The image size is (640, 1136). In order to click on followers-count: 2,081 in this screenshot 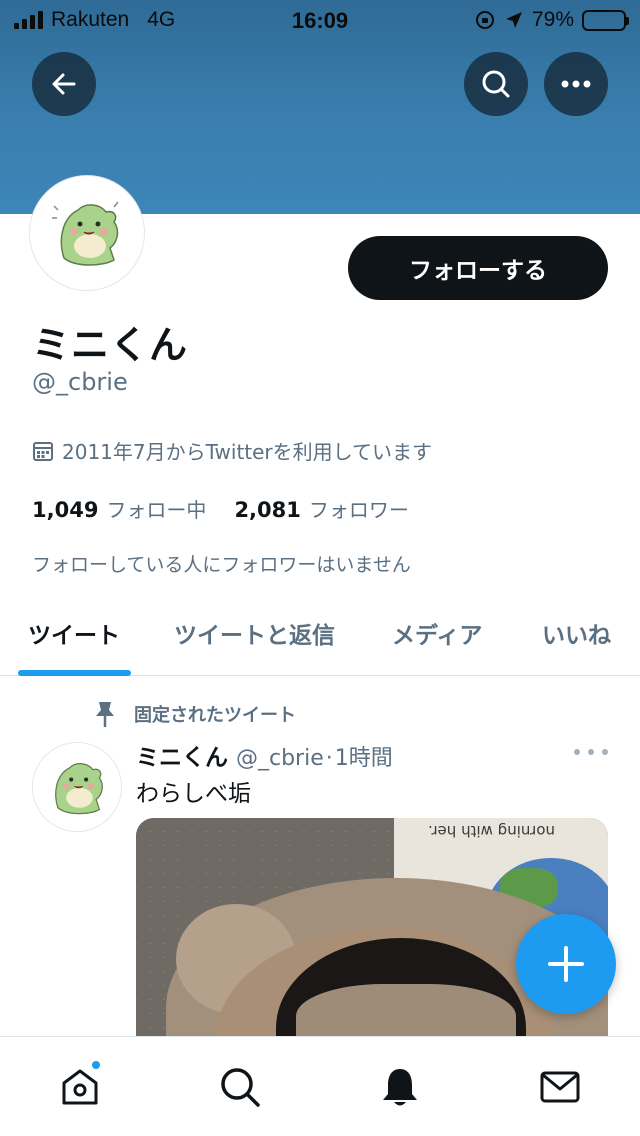, I will do `click(267, 510)`.